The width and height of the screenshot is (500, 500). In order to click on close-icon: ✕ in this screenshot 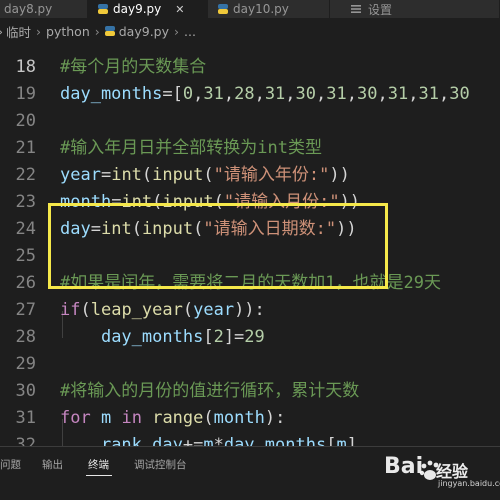, I will do `click(179, 9)`.